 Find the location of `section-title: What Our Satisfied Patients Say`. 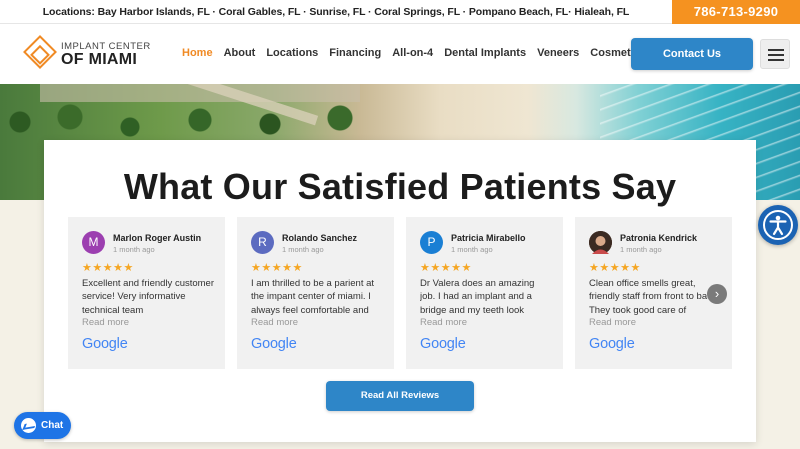

section-title: What Our Satisfied Patients Say is located at coordinates (400, 186).